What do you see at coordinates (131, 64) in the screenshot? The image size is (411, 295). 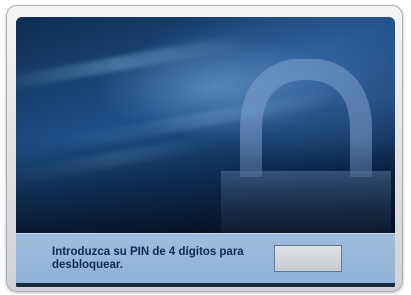 I see `background-light-streak` at bounding box center [131, 64].